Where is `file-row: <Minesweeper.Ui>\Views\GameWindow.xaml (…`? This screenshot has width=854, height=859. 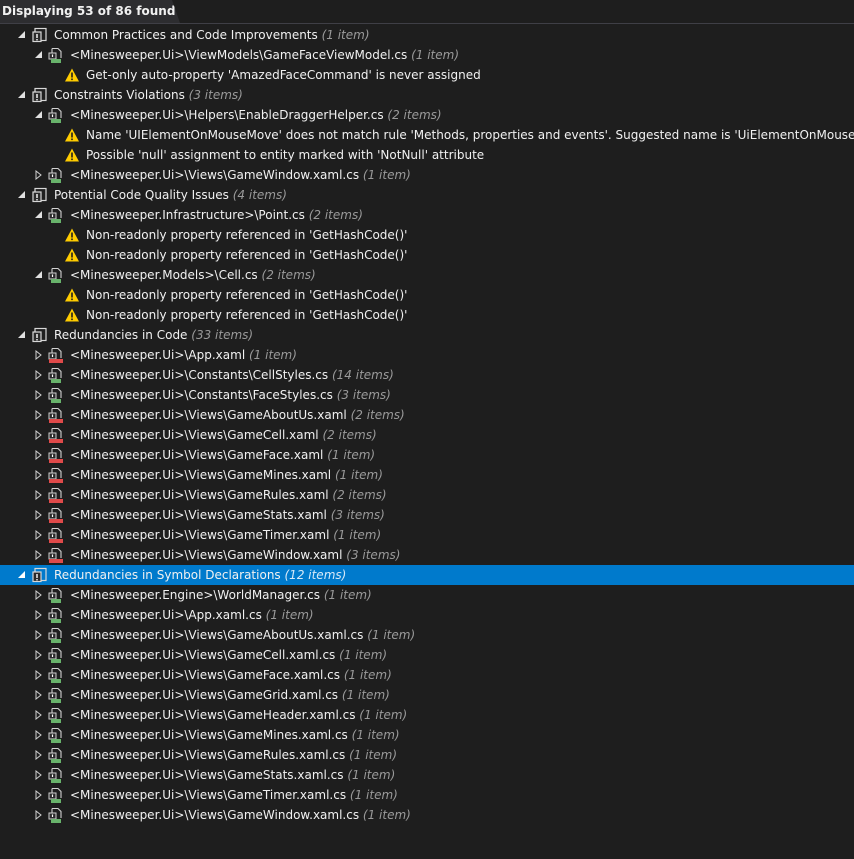
file-row: <Minesweeper.Ui>\Views\GameWindow.xaml (… is located at coordinates (427, 555).